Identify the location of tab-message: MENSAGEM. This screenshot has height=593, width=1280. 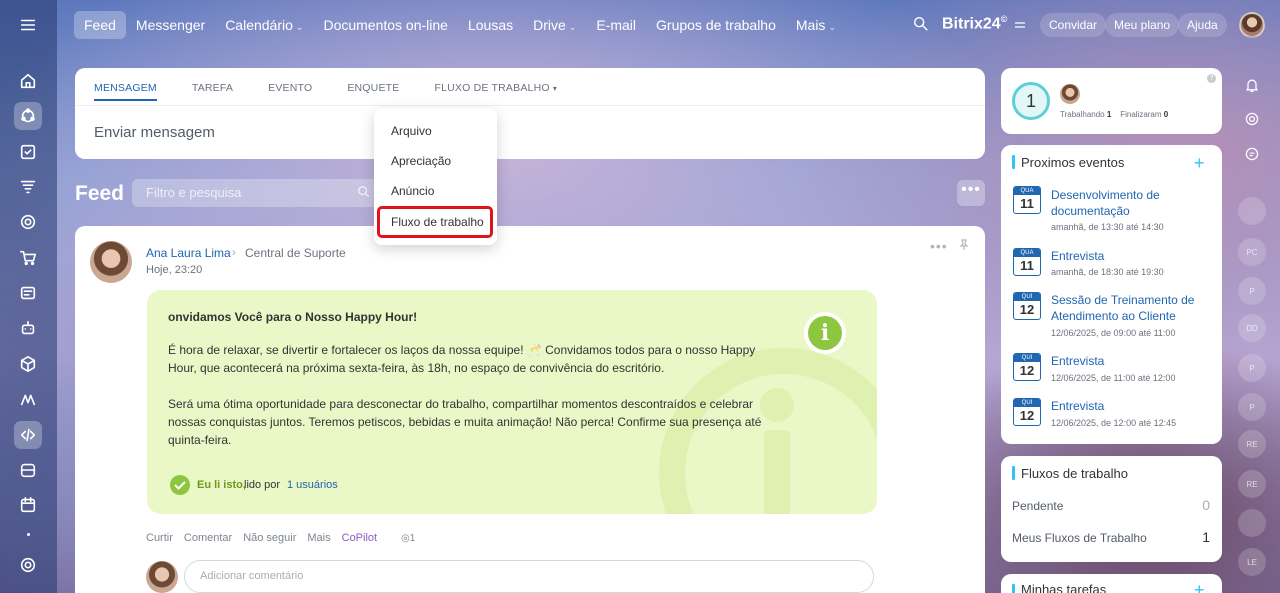
(125, 91).